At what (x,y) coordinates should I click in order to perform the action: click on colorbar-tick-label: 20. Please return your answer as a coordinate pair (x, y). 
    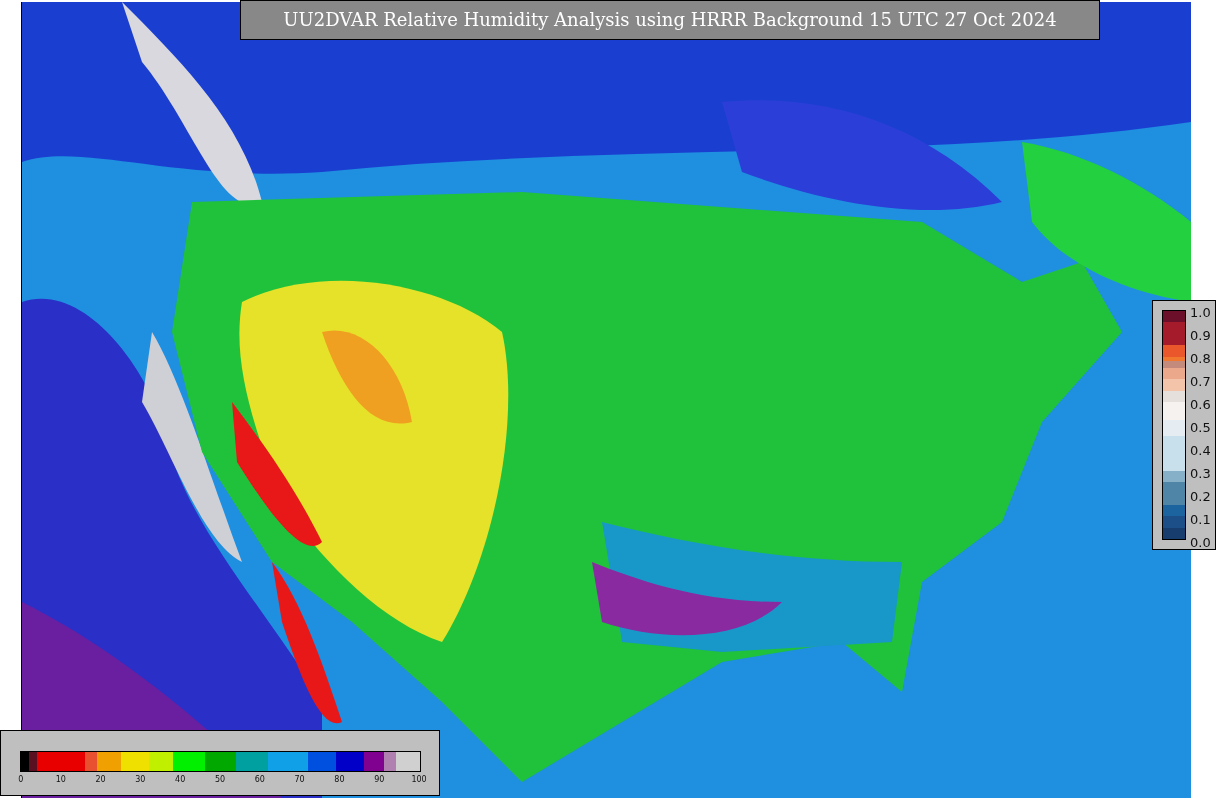
    Looking at the image, I should click on (100, 779).